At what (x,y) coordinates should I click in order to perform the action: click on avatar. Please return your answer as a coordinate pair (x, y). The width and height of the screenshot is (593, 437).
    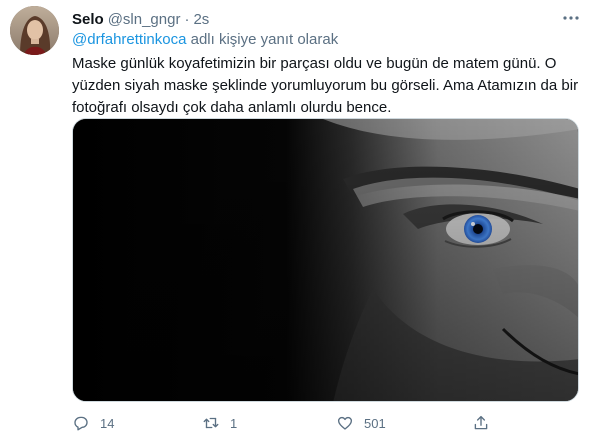
    Looking at the image, I should click on (34, 30).